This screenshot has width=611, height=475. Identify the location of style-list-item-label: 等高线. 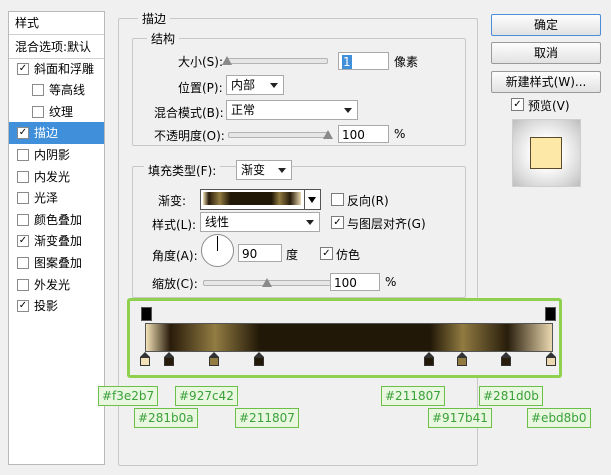
(67, 90).